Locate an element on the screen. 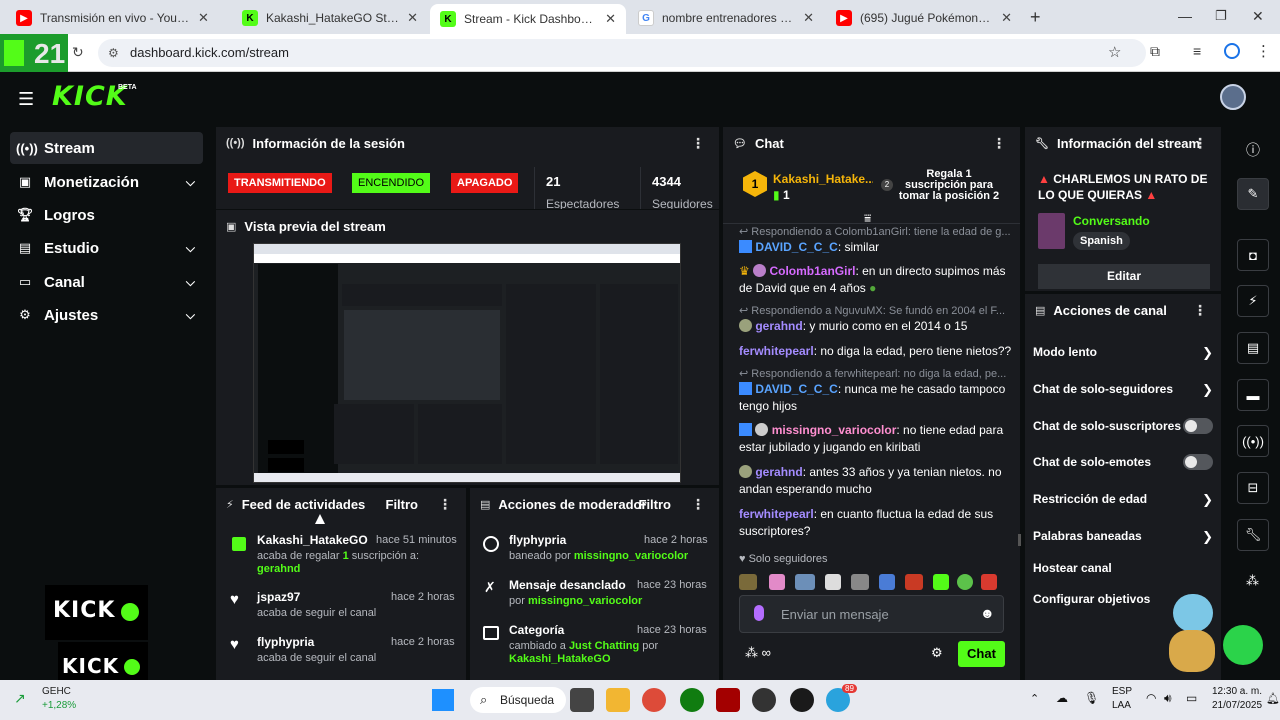 The image size is (1280, 720). action-host-channel: Hostear canal is located at coordinates (1123, 568).